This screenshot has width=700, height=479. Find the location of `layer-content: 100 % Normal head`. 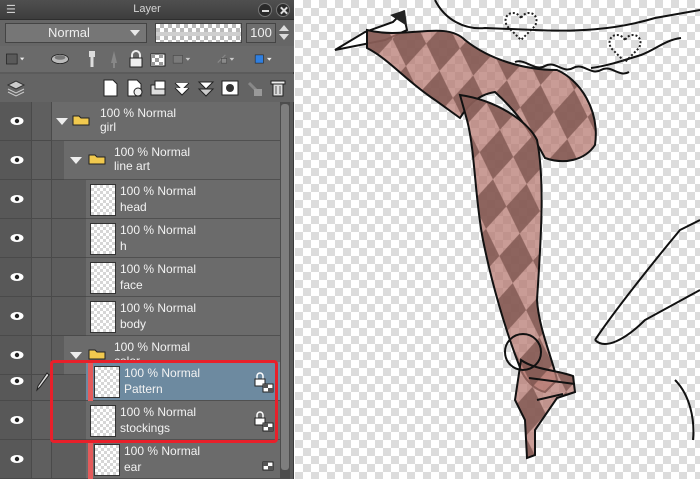

layer-content: 100 % Normal head is located at coordinates (188, 199).